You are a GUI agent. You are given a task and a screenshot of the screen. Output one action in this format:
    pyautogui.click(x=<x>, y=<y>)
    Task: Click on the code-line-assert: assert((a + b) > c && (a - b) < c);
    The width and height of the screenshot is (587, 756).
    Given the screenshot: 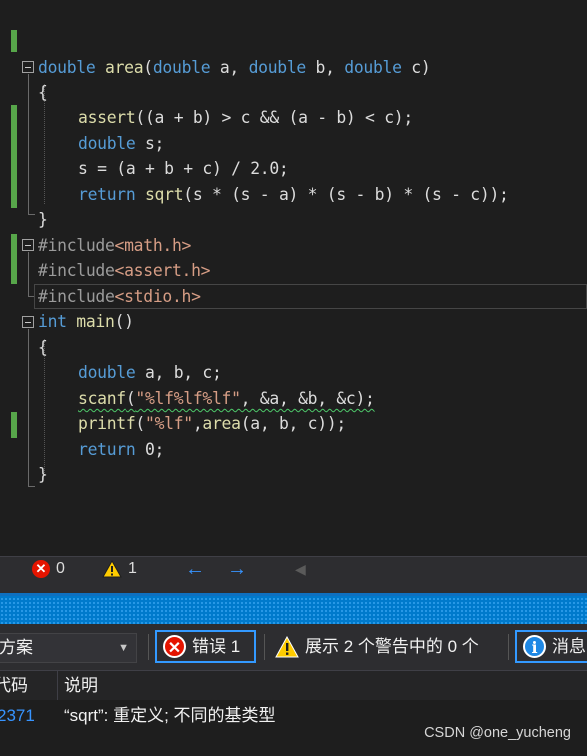 What is the action you would take?
    pyautogui.click(x=245, y=117)
    